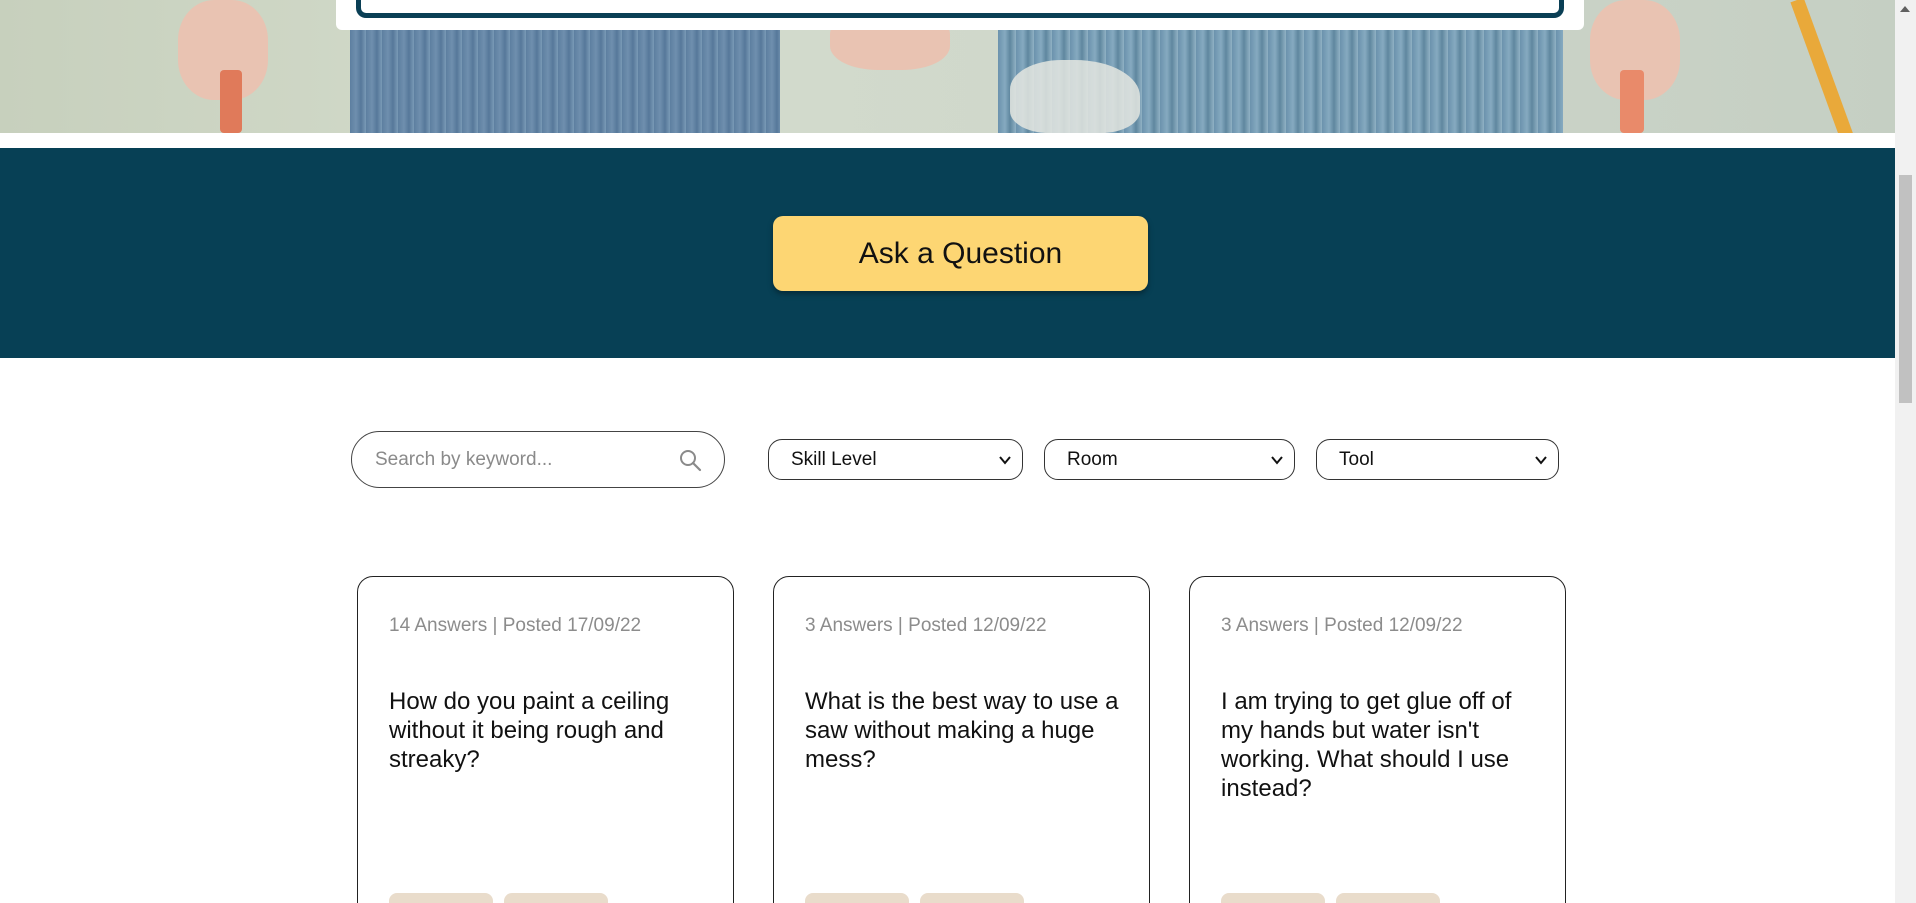  I want to click on search-input, so click(526, 459).